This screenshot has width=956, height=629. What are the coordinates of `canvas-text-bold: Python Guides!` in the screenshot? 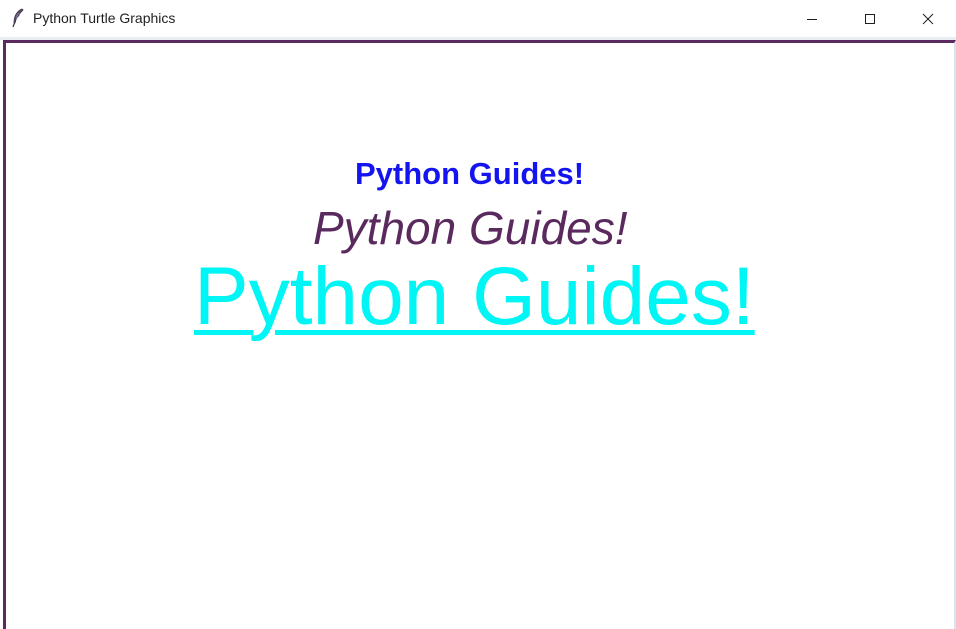 It's located at (470, 173).